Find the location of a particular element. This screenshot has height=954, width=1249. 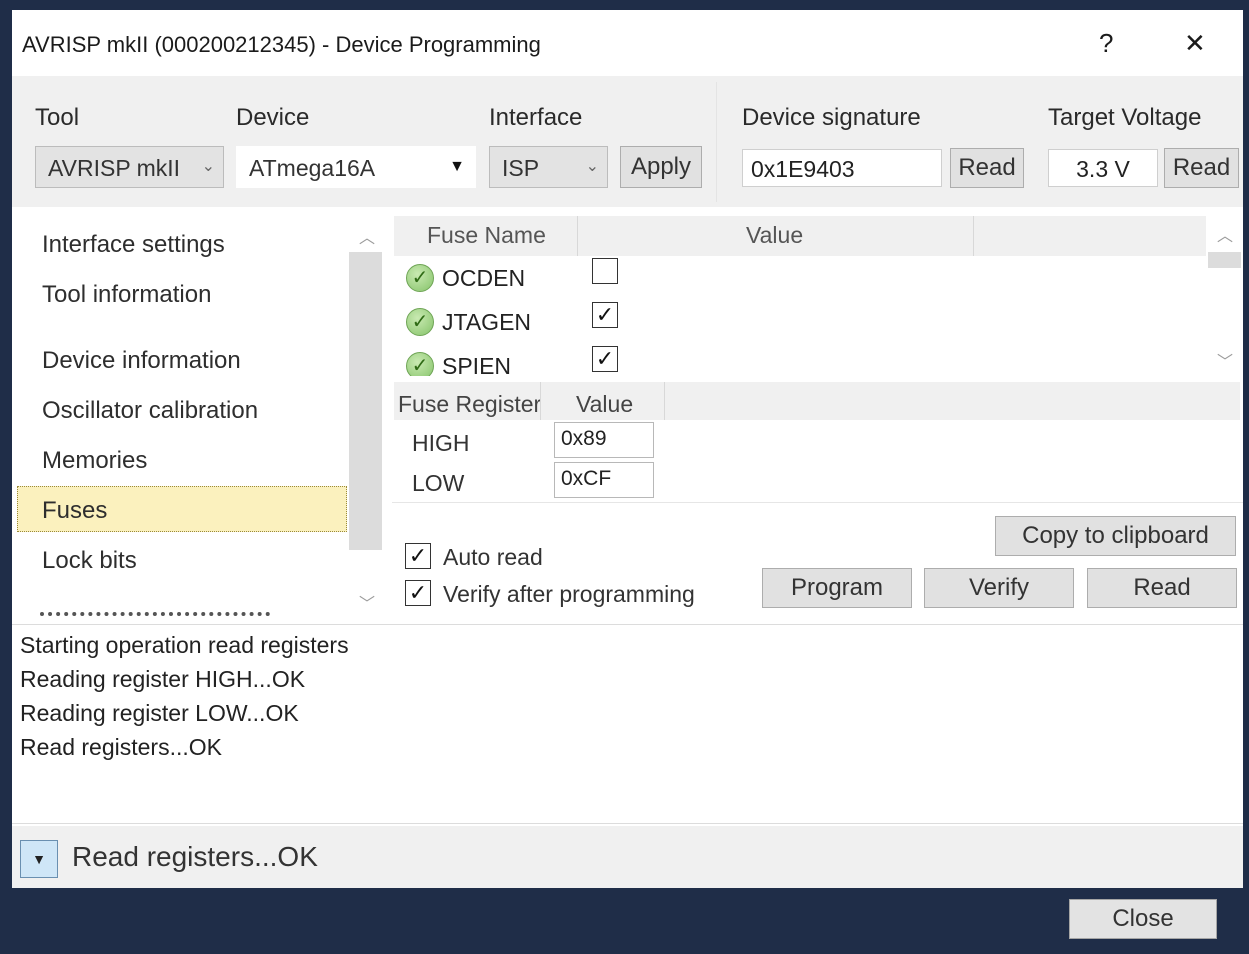

sidebar-item-memories: Memories is located at coordinates (94, 461).